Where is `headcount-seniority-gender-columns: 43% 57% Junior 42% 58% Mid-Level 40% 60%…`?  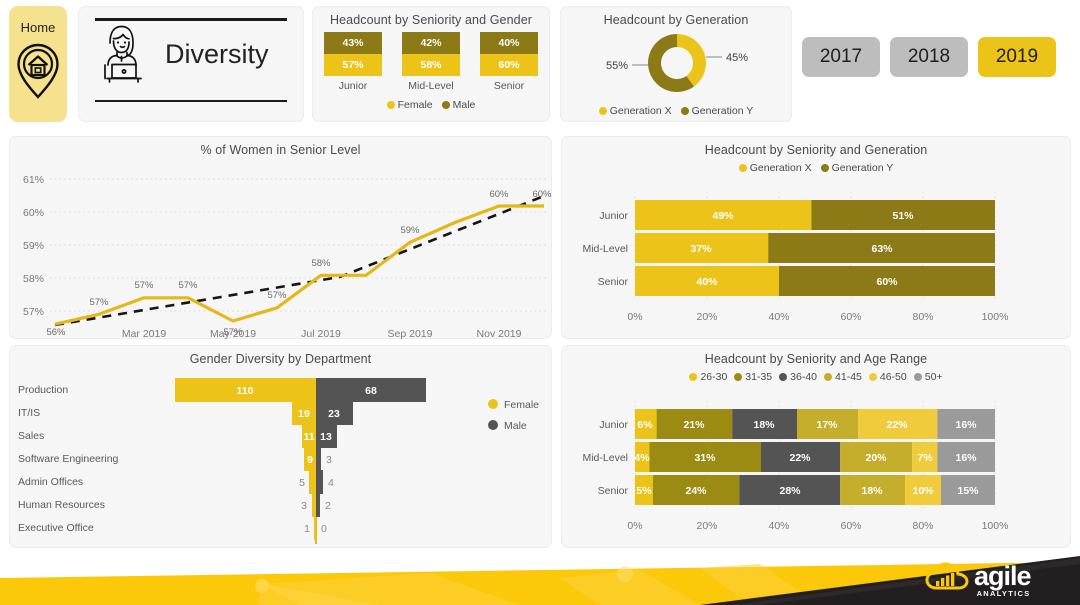
headcount-seniority-gender-columns: 43% 57% Junior 42% 58% Mid-Level 40% 60%… is located at coordinates (431, 62).